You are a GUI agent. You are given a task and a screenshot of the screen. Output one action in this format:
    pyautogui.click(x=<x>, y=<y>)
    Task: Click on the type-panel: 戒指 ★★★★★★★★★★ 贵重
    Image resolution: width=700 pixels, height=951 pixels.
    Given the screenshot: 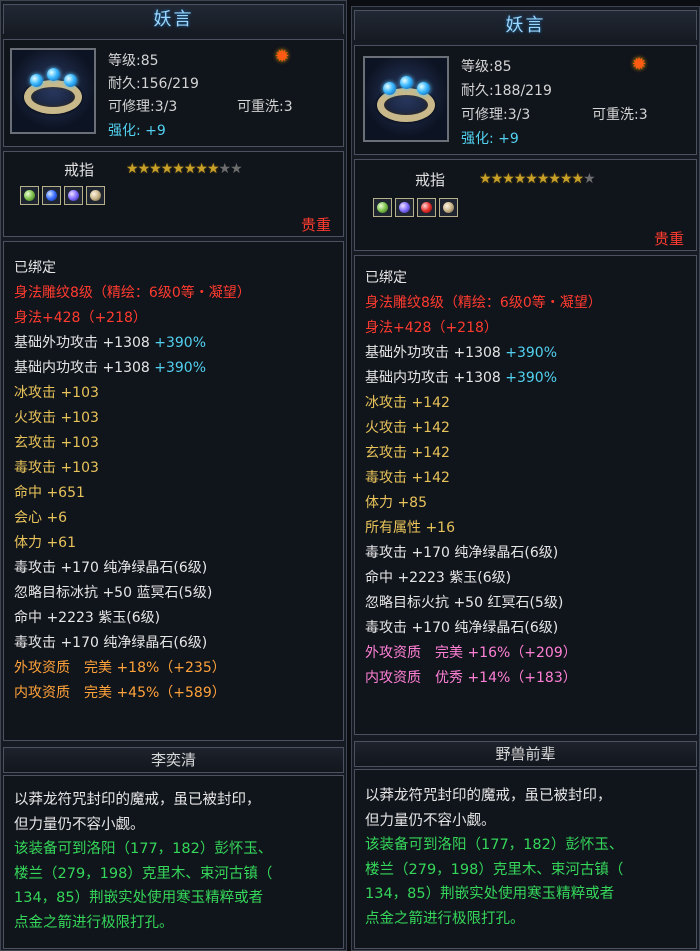 What is the action you would take?
    pyautogui.click(x=173, y=194)
    